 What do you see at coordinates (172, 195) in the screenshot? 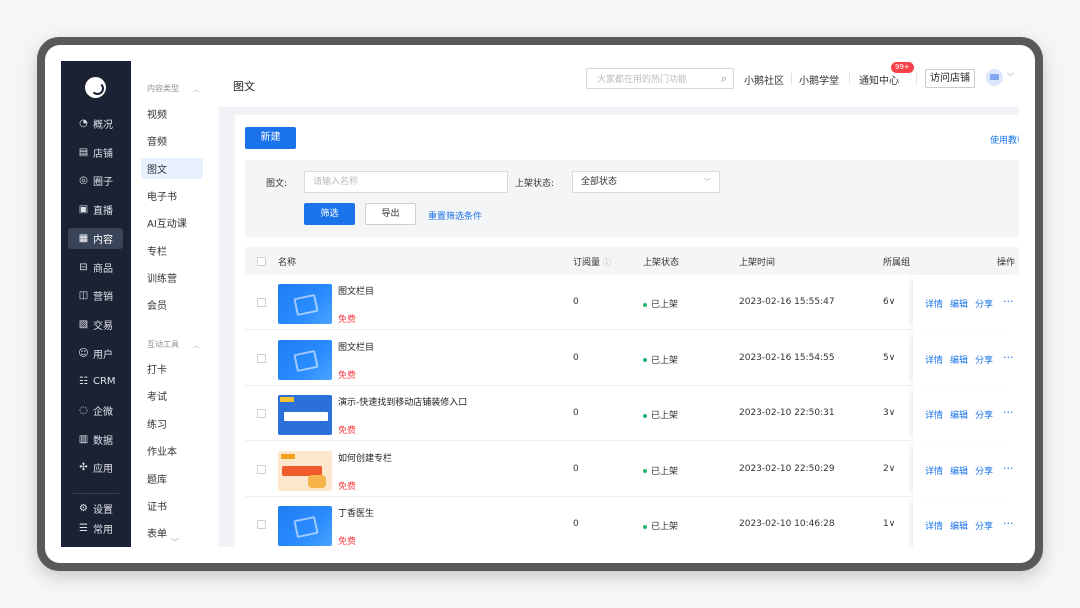
I see `subnav-item: 电子书` at bounding box center [172, 195].